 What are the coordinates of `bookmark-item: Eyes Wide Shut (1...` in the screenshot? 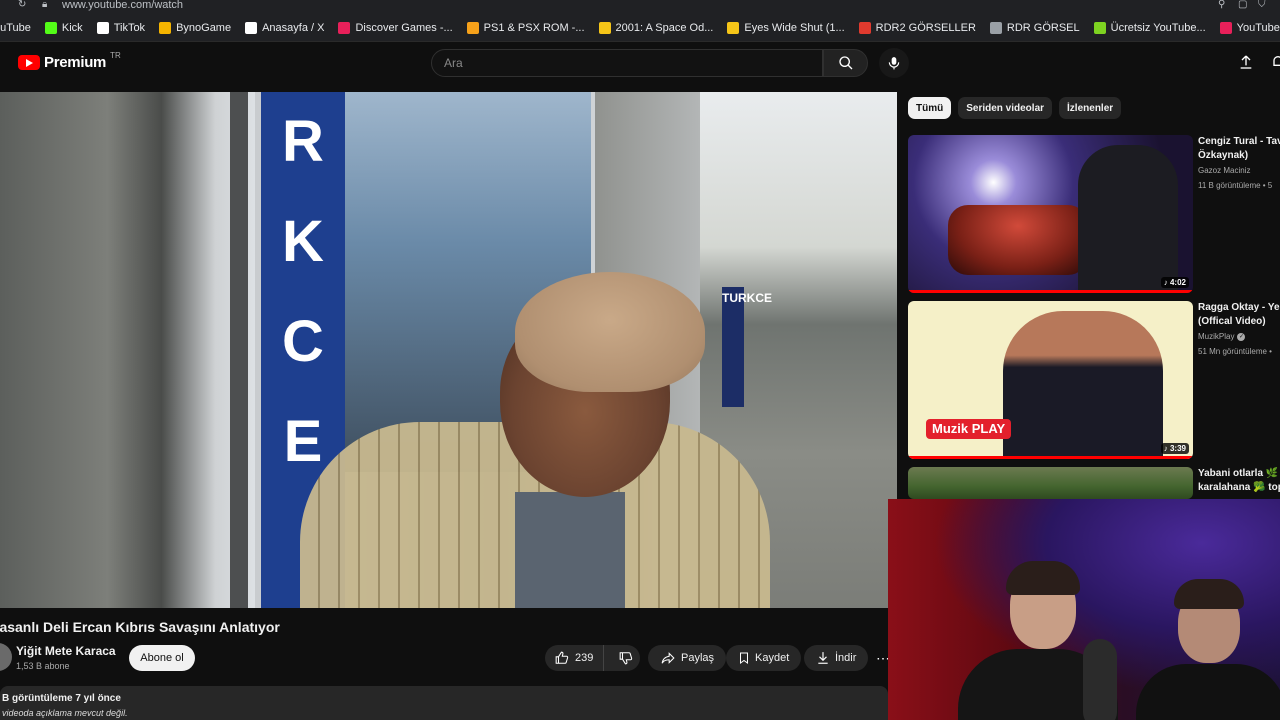 It's located at (786, 27).